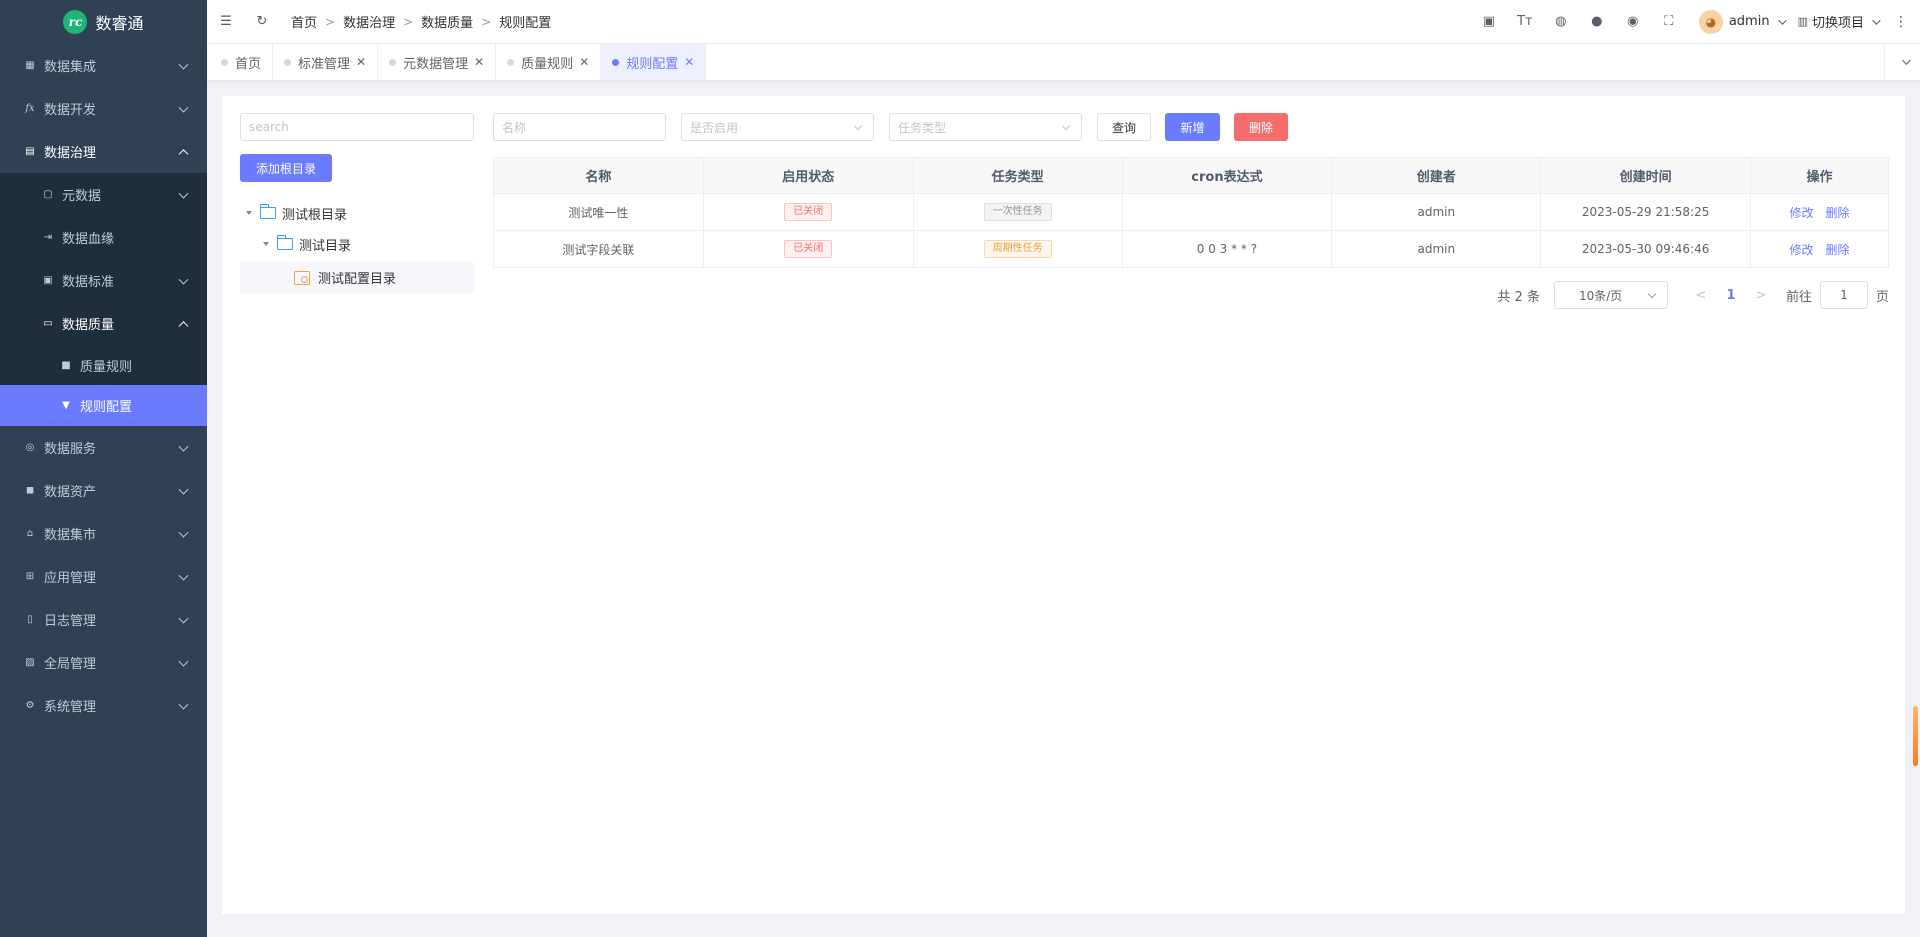 Image resolution: width=1920 pixels, height=937 pixels. I want to click on sidebar-item-lineage: ⇥ 数据血缘, so click(103, 237).